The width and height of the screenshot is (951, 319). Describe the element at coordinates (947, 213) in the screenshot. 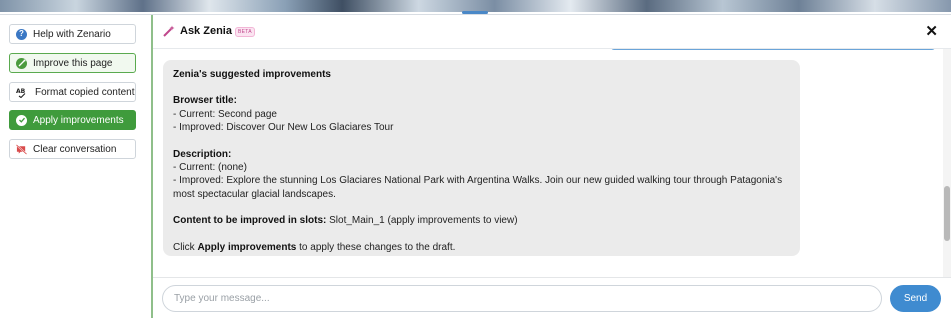

I see `scrollbar-thumb` at that location.